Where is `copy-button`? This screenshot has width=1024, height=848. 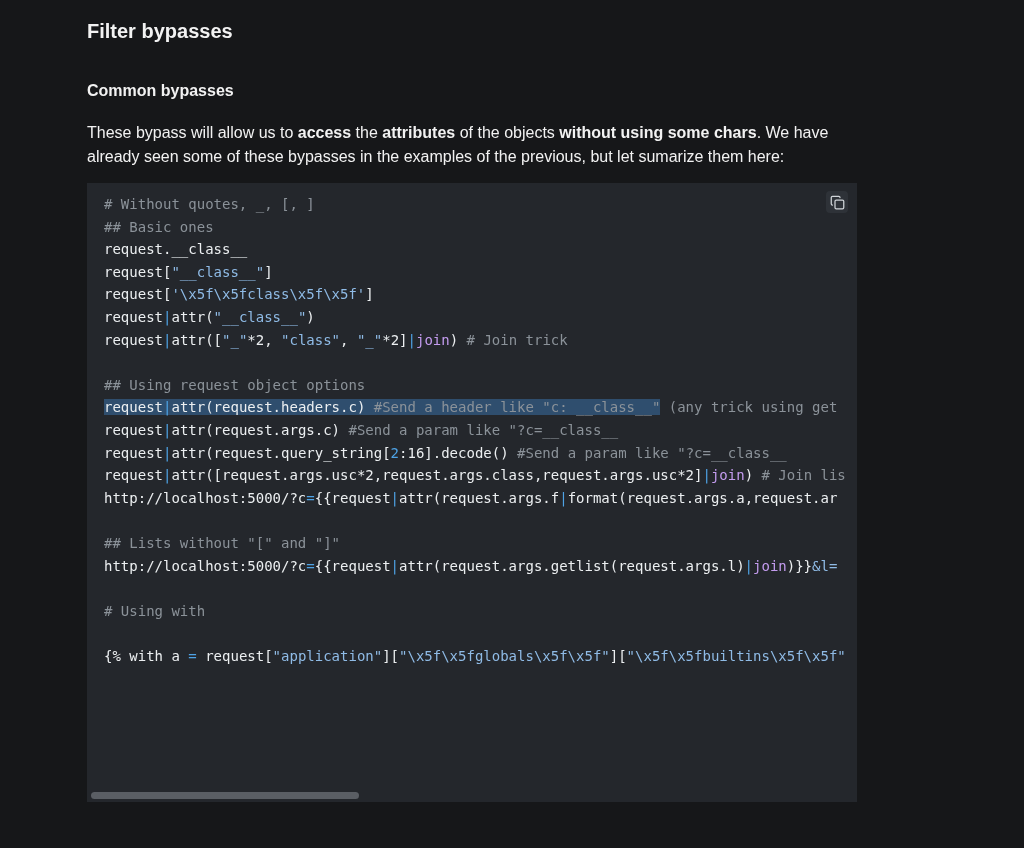 copy-button is located at coordinates (837, 202).